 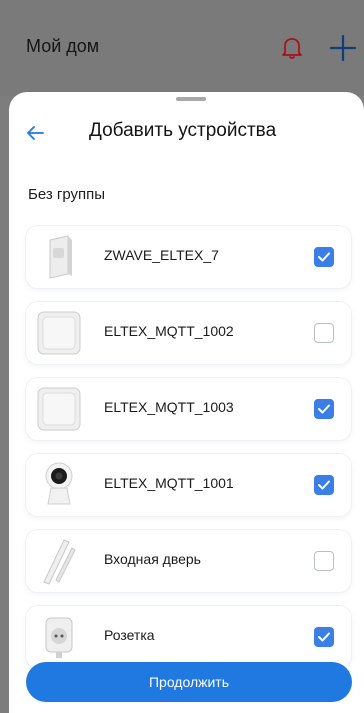 I want to click on device-card: Розетка, so click(x=188, y=637).